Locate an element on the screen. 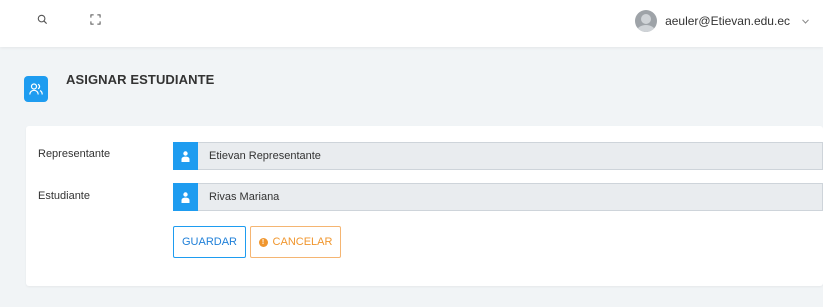  search-icon is located at coordinates (42, 21).